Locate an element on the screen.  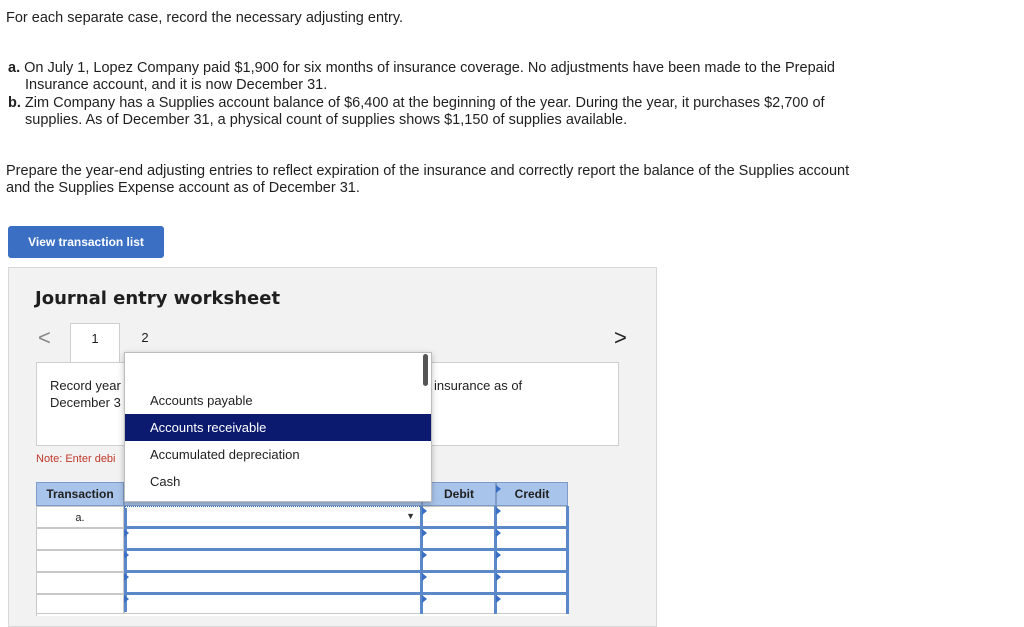
row-2-transaction is located at coordinates (80, 539).